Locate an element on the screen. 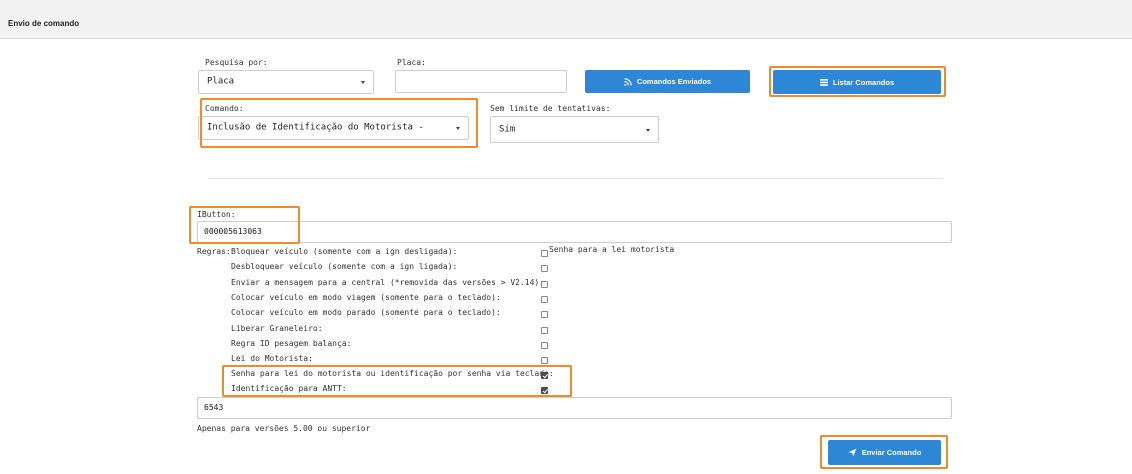 Image resolution: width=1132 pixels, height=474 pixels. page-title: Envio de comando is located at coordinates (44, 23).